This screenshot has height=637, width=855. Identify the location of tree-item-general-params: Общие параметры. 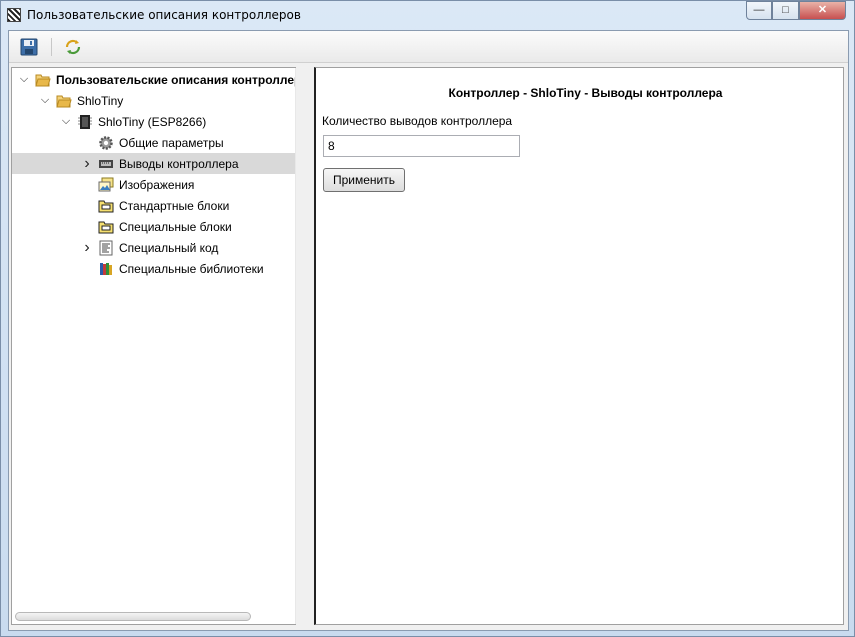
(153, 142).